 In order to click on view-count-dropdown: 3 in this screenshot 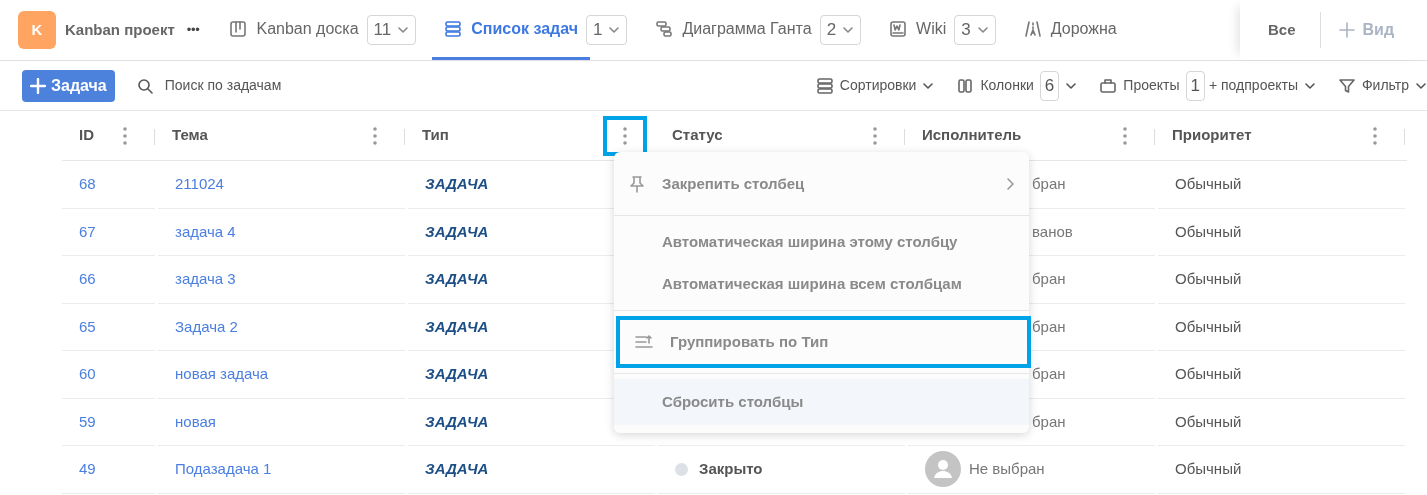, I will do `click(975, 30)`.